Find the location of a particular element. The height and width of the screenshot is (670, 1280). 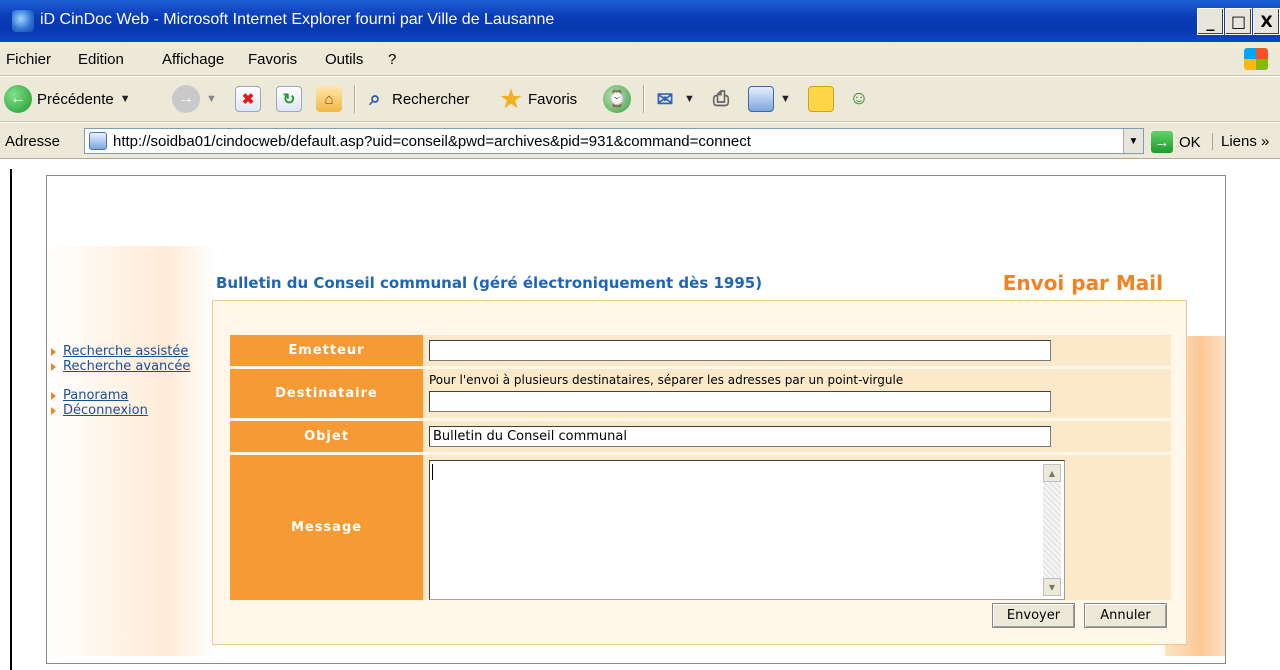

maximize-button: □ is located at coordinates (1238, 21).